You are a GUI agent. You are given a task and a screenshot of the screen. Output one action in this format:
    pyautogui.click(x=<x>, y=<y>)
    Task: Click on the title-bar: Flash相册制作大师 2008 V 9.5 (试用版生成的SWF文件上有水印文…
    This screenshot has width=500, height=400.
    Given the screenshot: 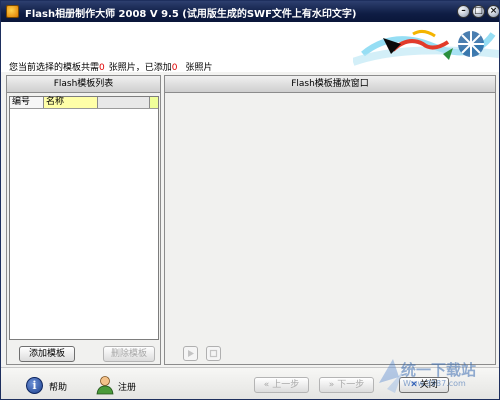 What is the action you would take?
    pyautogui.click(x=250, y=11)
    